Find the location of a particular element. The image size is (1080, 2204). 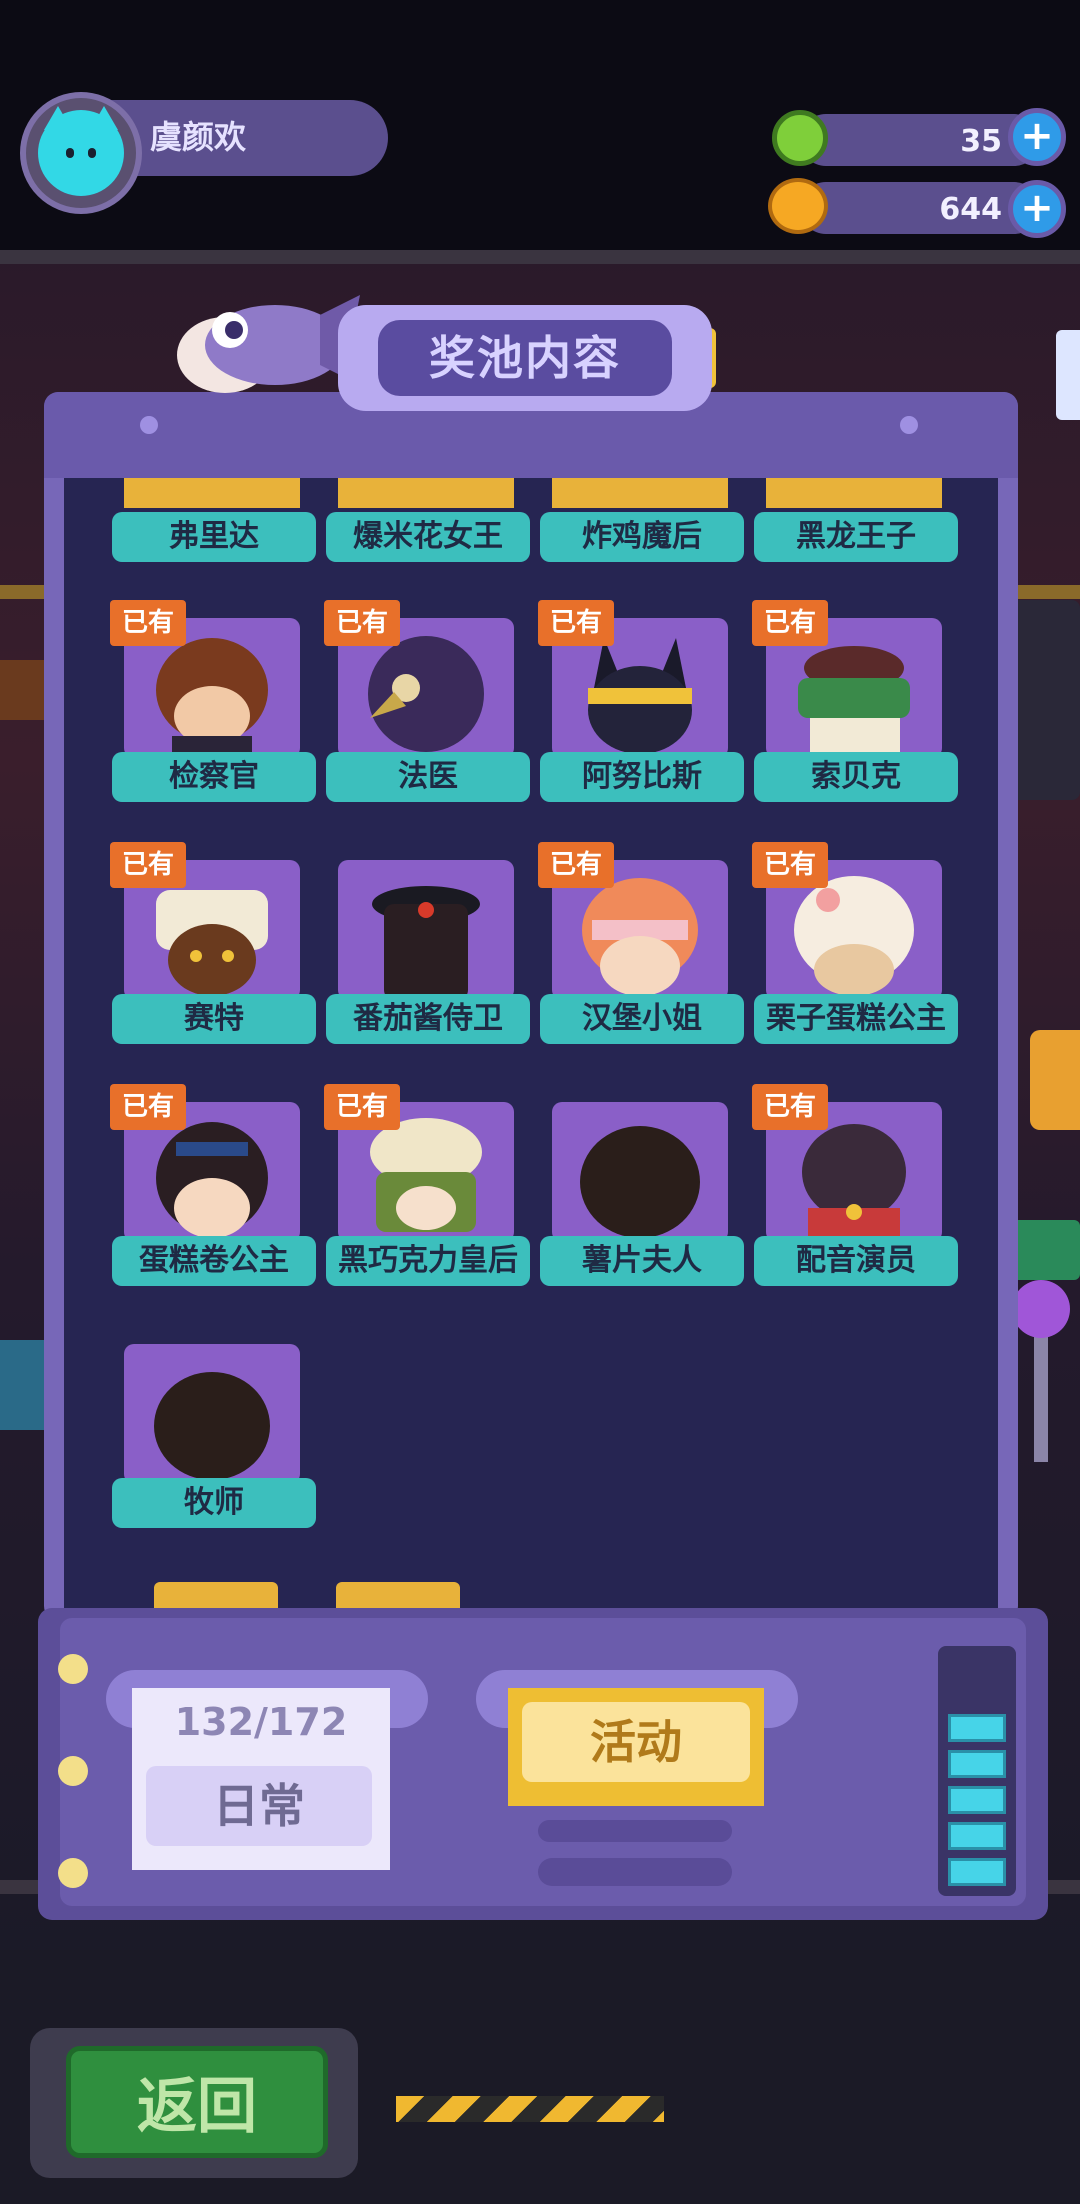

gold-currency-value: 644 is located at coordinates (970, 209).